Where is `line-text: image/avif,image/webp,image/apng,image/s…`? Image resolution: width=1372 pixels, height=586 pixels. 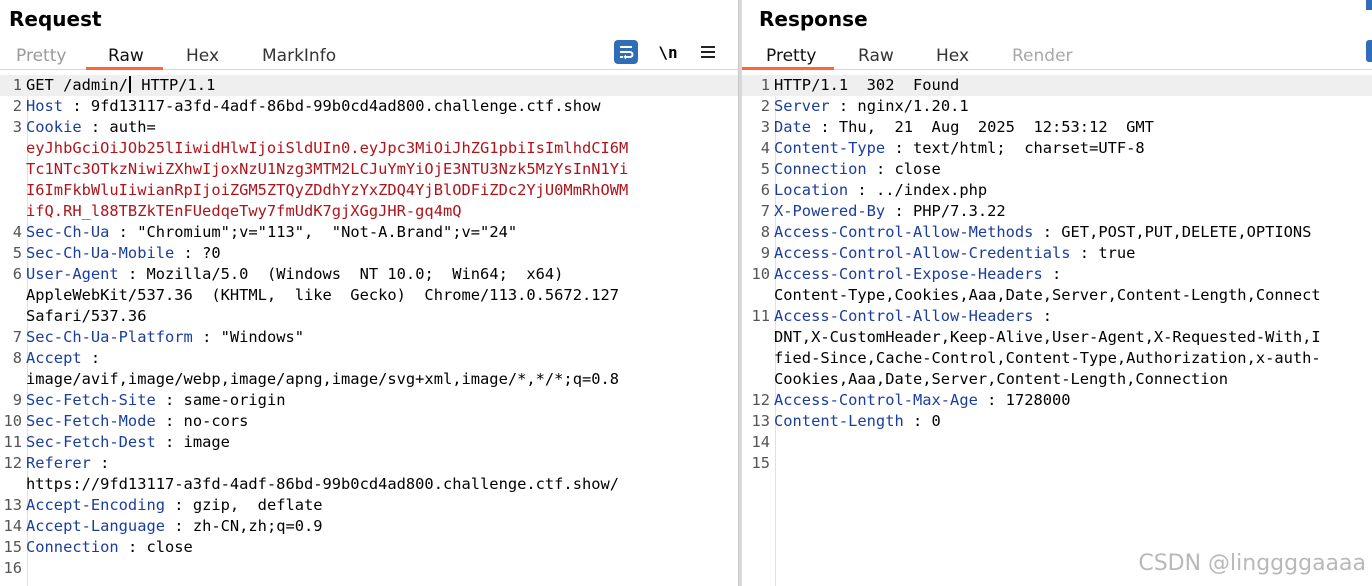
line-text: image/avif,image/webp,image/apng,image/s… is located at coordinates (320, 379).